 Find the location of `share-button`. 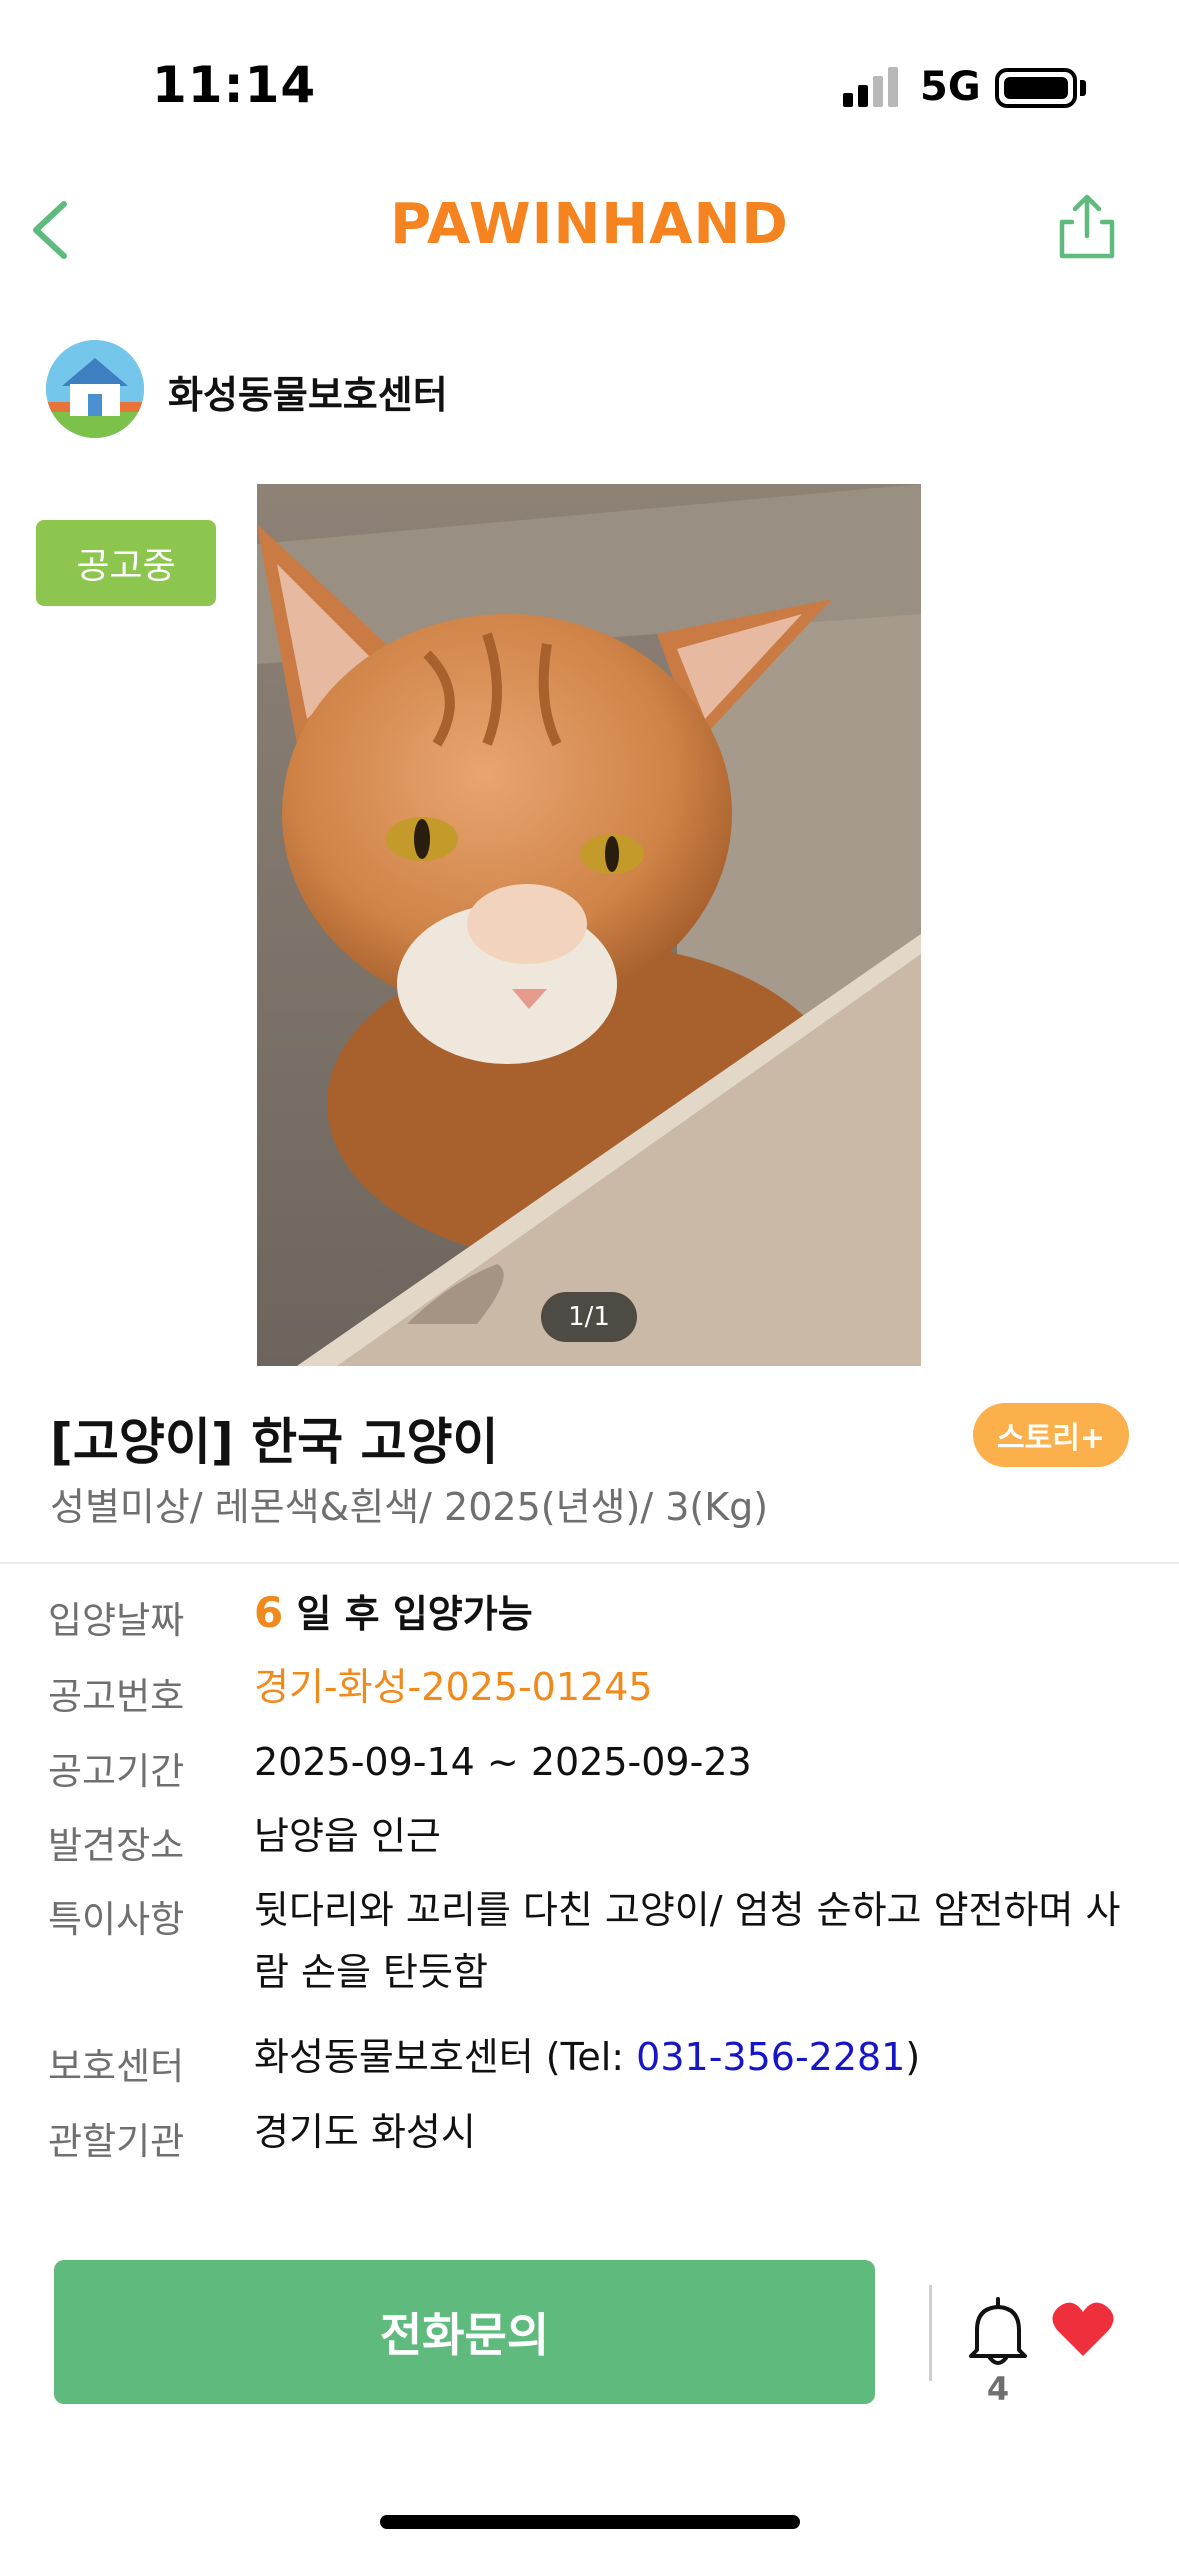

share-button is located at coordinates (1087, 227).